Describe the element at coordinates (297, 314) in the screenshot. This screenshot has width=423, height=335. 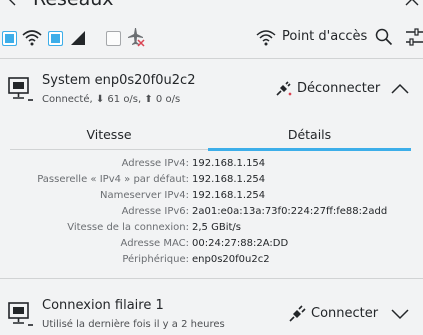
I see `connect-plug-icon` at that location.